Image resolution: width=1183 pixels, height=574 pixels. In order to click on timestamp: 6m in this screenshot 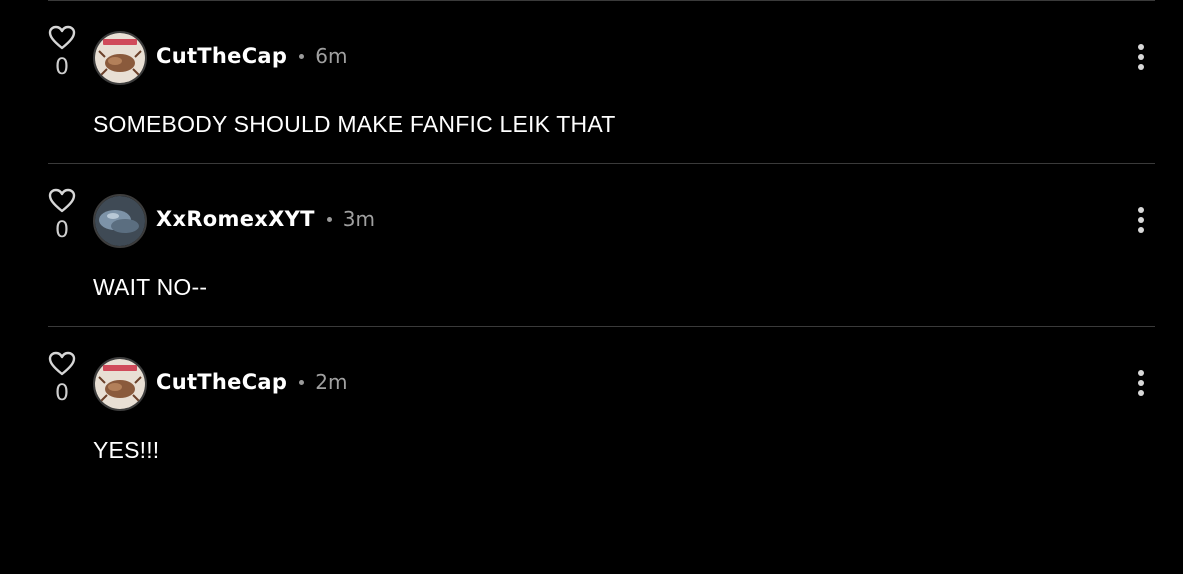, I will do `click(331, 56)`.